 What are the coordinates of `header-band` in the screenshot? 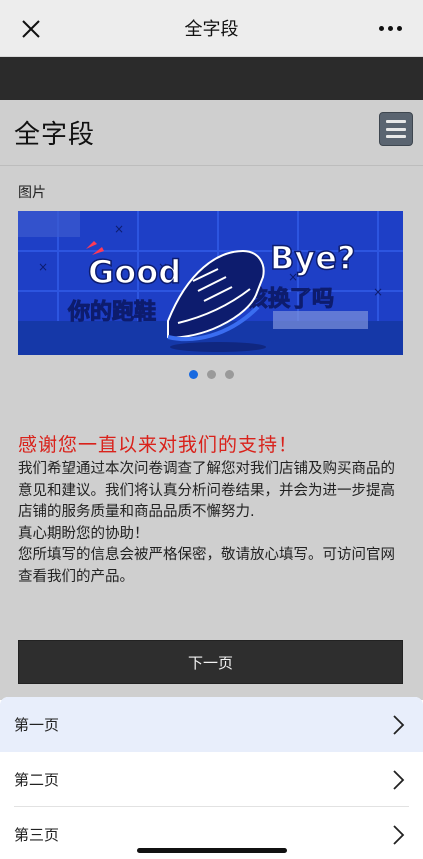 It's located at (211, 78).